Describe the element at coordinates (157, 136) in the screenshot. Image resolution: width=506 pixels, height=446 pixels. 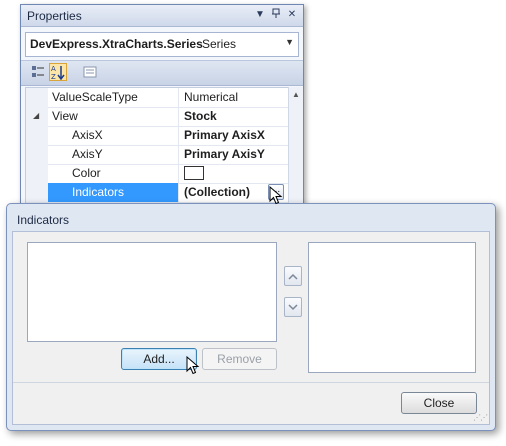
I see `property-row-axisx: AxisX Primary AxisX` at that location.